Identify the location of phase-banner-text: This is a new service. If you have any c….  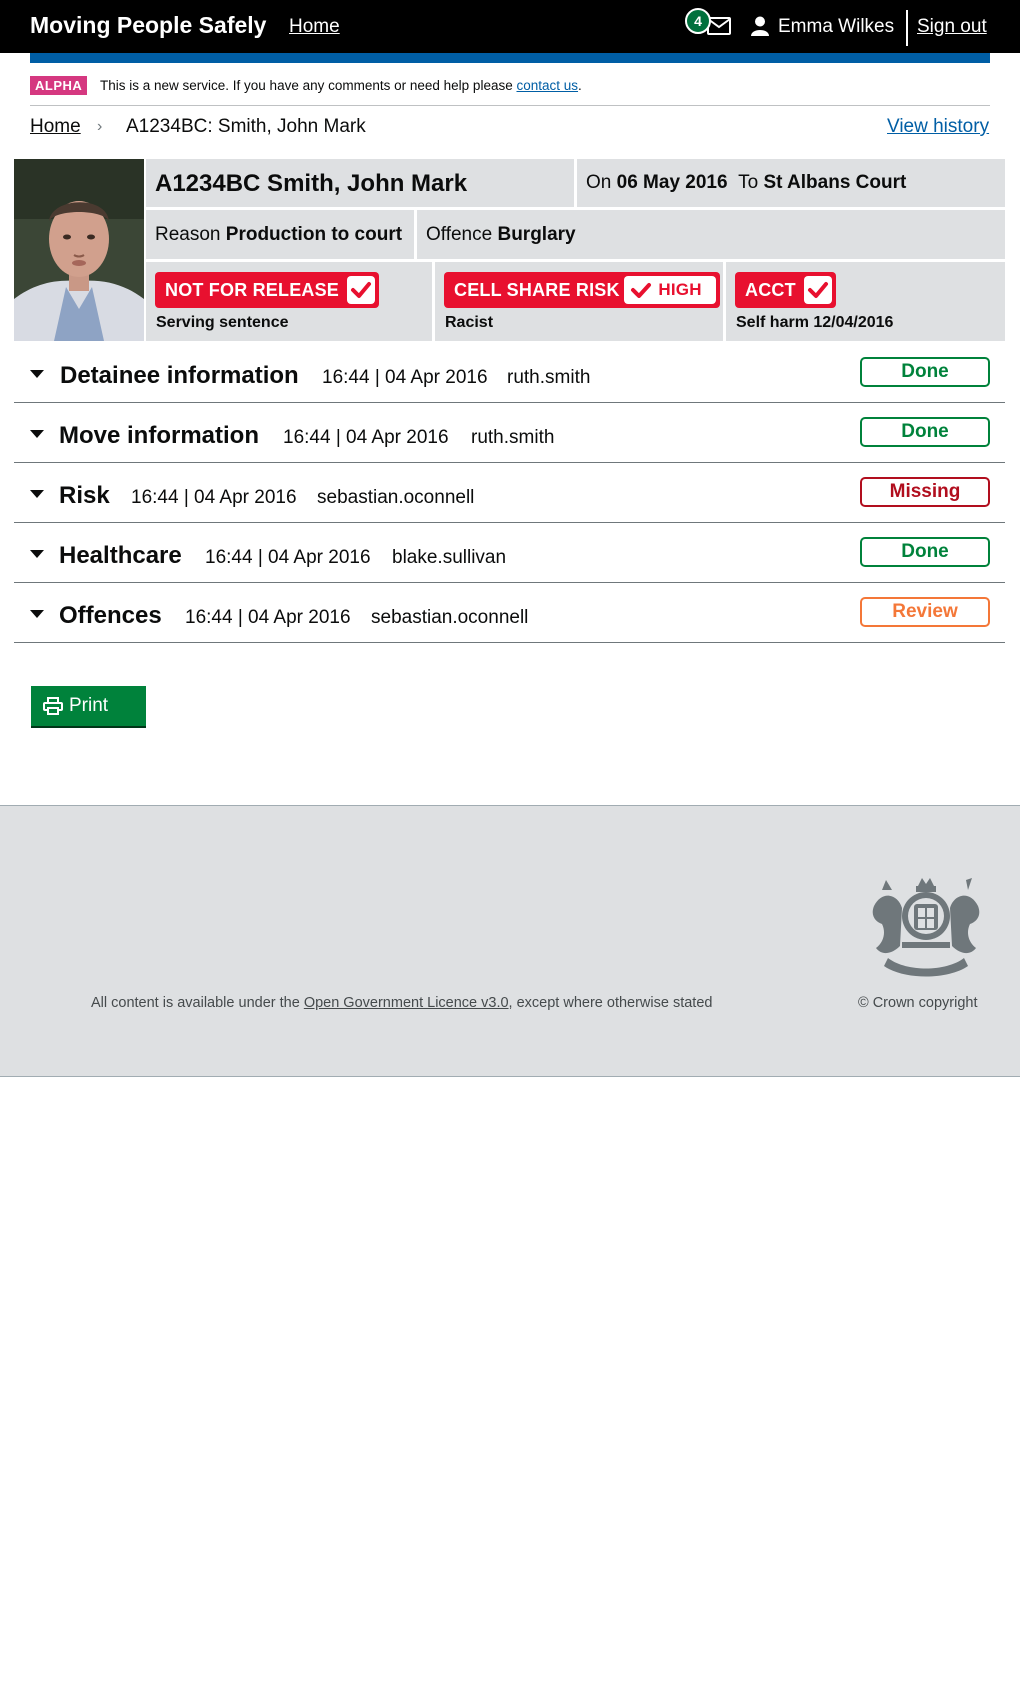
(341, 85).